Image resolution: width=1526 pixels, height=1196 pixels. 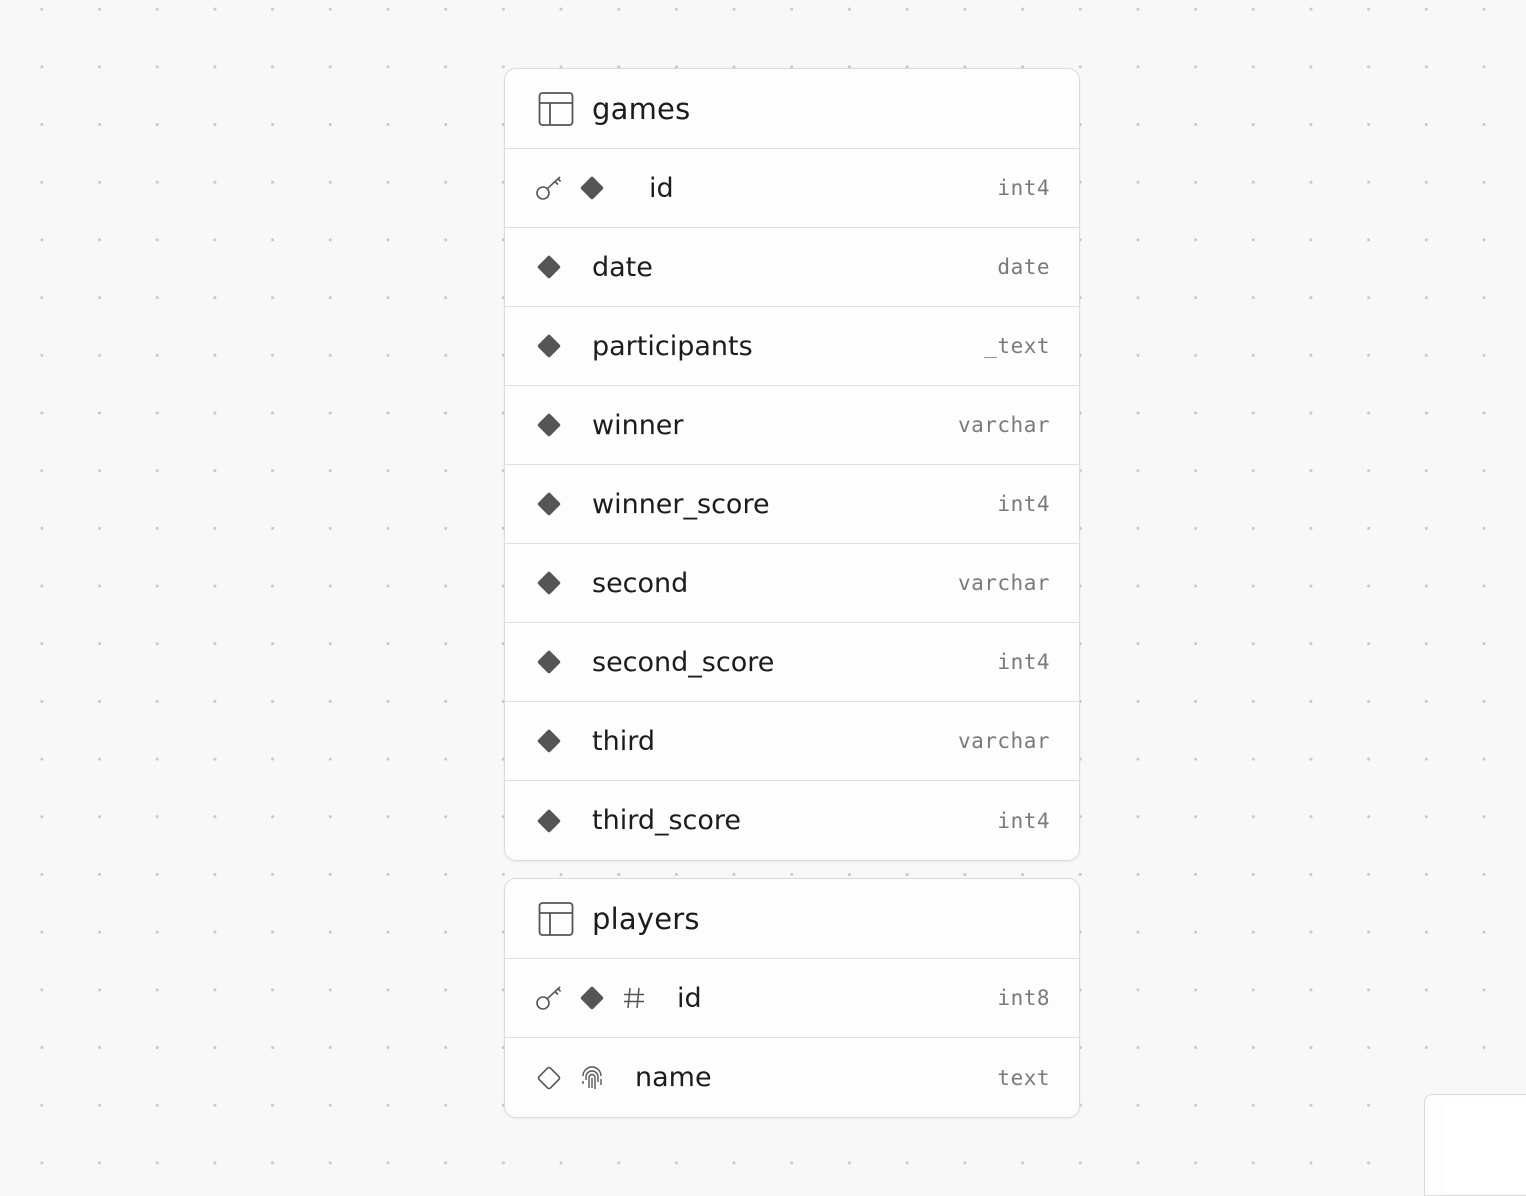 What do you see at coordinates (683, 662) in the screenshot?
I see `column-name: second_score` at bounding box center [683, 662].